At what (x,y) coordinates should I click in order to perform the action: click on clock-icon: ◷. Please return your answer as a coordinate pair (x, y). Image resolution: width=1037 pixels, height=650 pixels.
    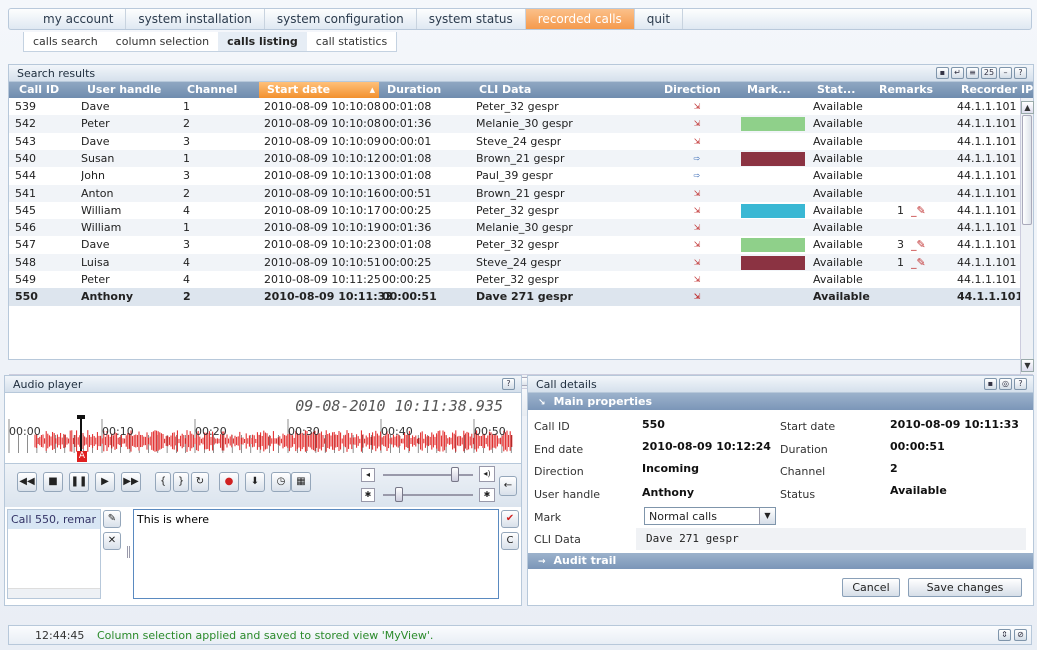
    Looking at the image, I should click on (281, 482).